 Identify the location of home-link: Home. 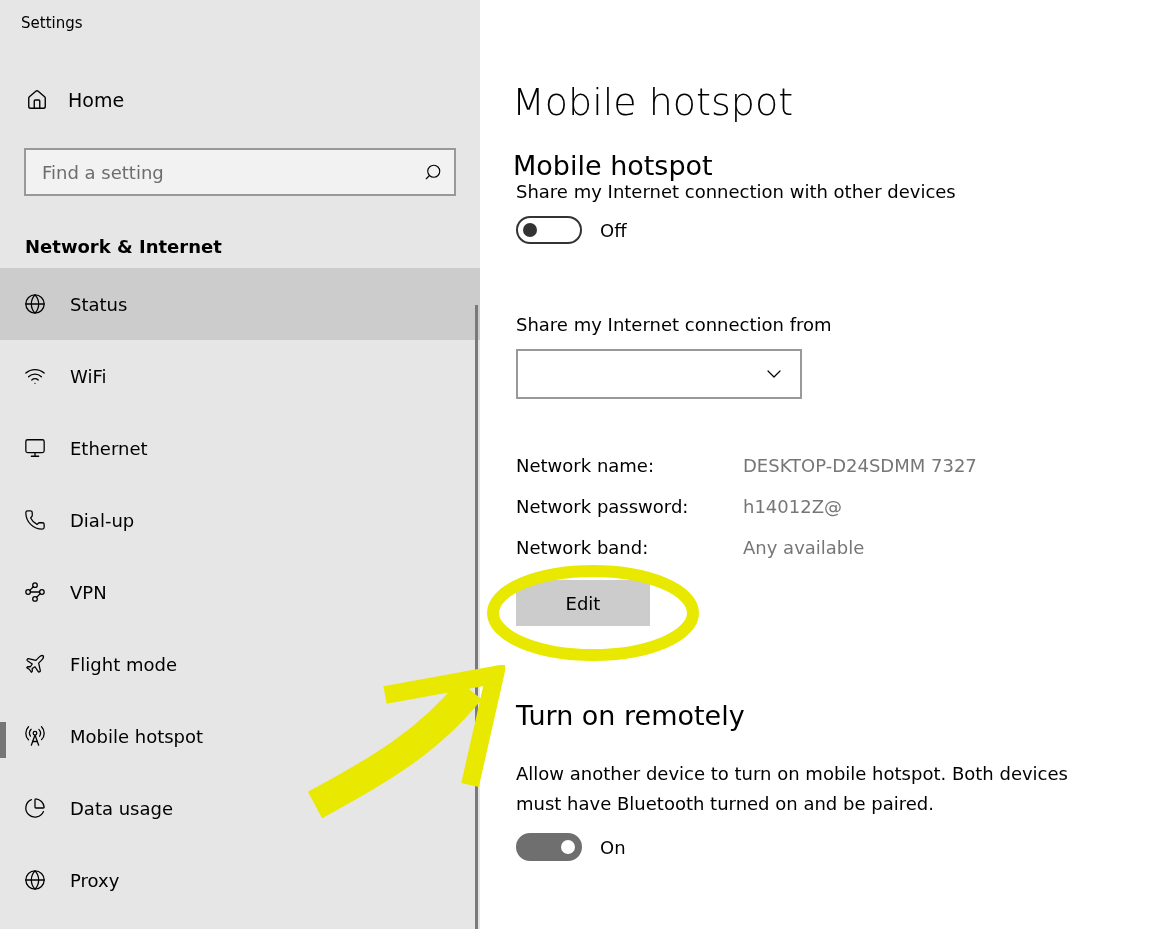
(240, 100).